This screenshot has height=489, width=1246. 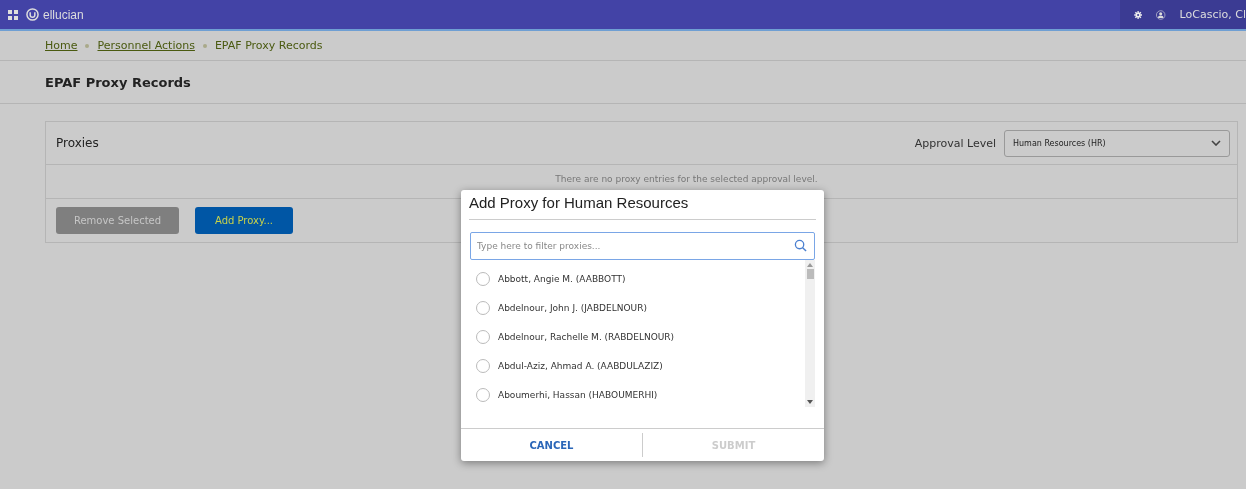 I want to click on search-icon, so click(x=800, y=245).